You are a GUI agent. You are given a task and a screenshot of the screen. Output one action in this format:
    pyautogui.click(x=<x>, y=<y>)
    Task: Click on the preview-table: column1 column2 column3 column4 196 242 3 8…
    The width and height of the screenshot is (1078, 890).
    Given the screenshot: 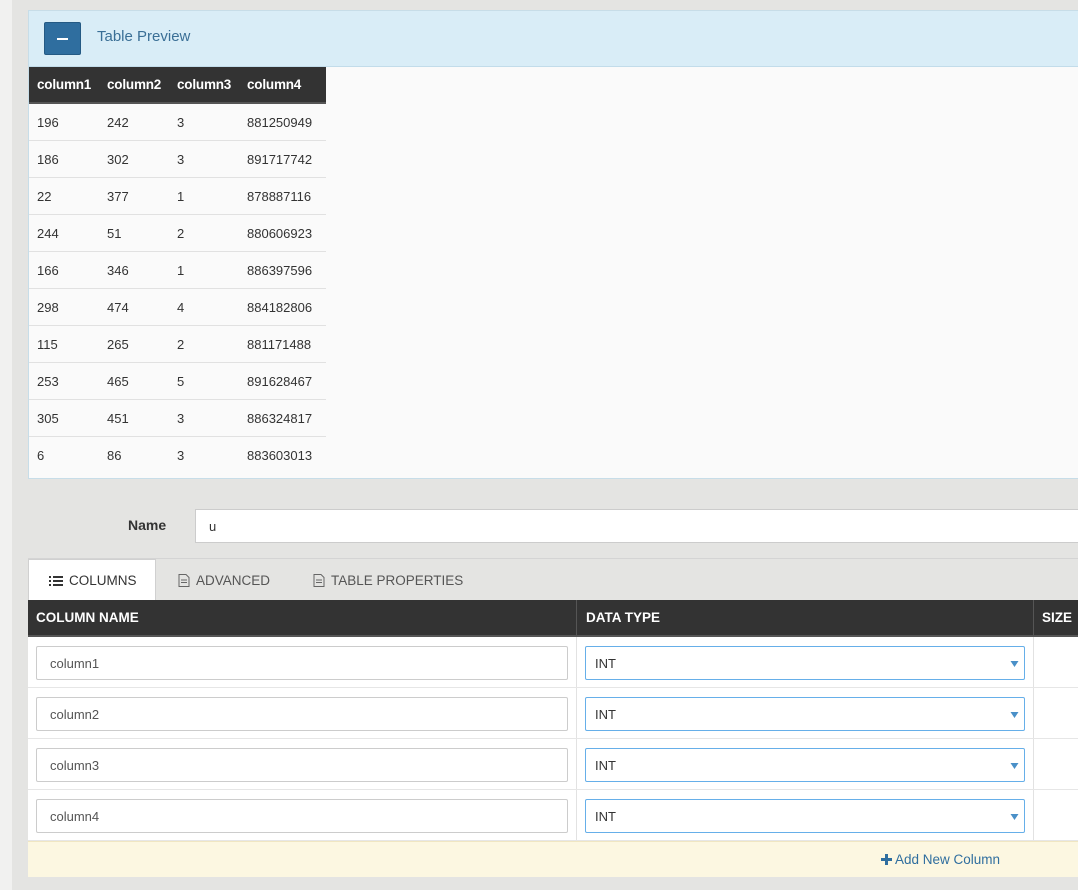 What is the action you would take?
    pyautogui.click(x=177, y=270)
    